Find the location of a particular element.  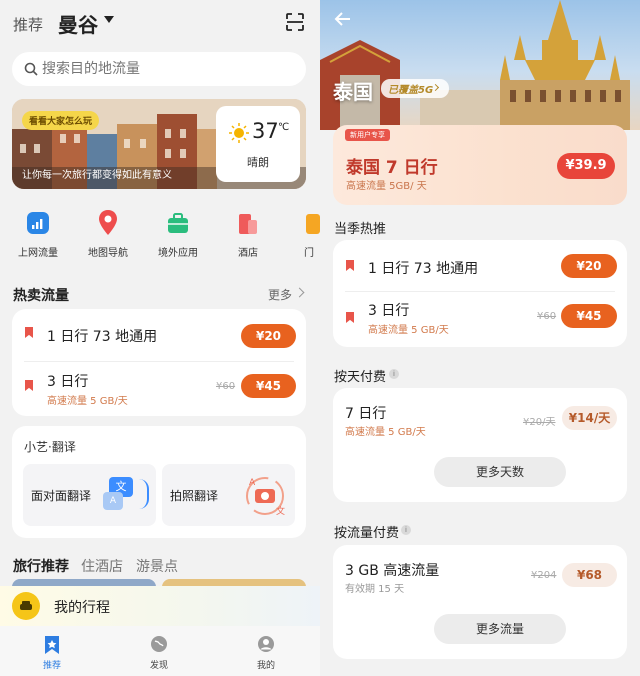

traffic-title: 按流量付费 is located at coordinates (367, 533).